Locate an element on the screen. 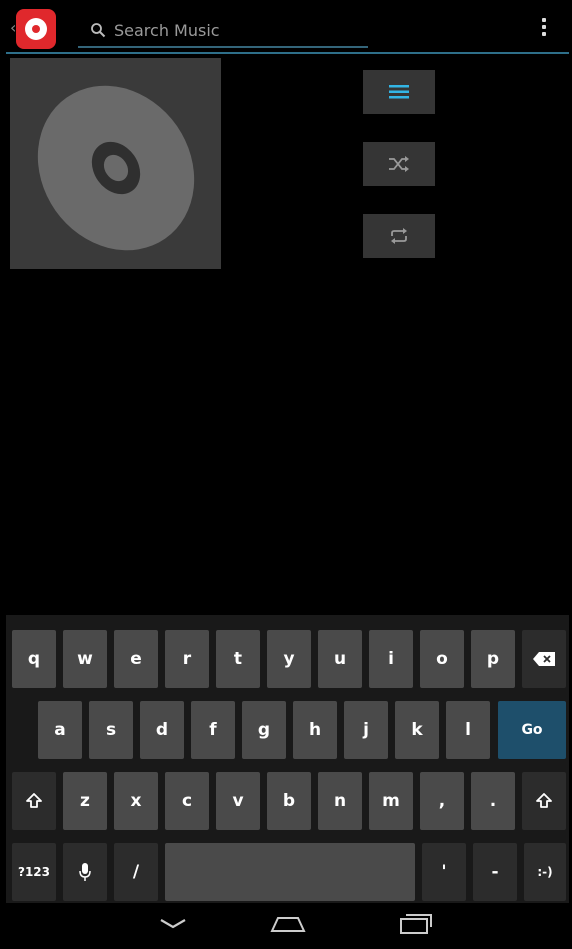 The width and height of the screenshot is (572, 949). repeat-icon is located at coordinates (399, 236).